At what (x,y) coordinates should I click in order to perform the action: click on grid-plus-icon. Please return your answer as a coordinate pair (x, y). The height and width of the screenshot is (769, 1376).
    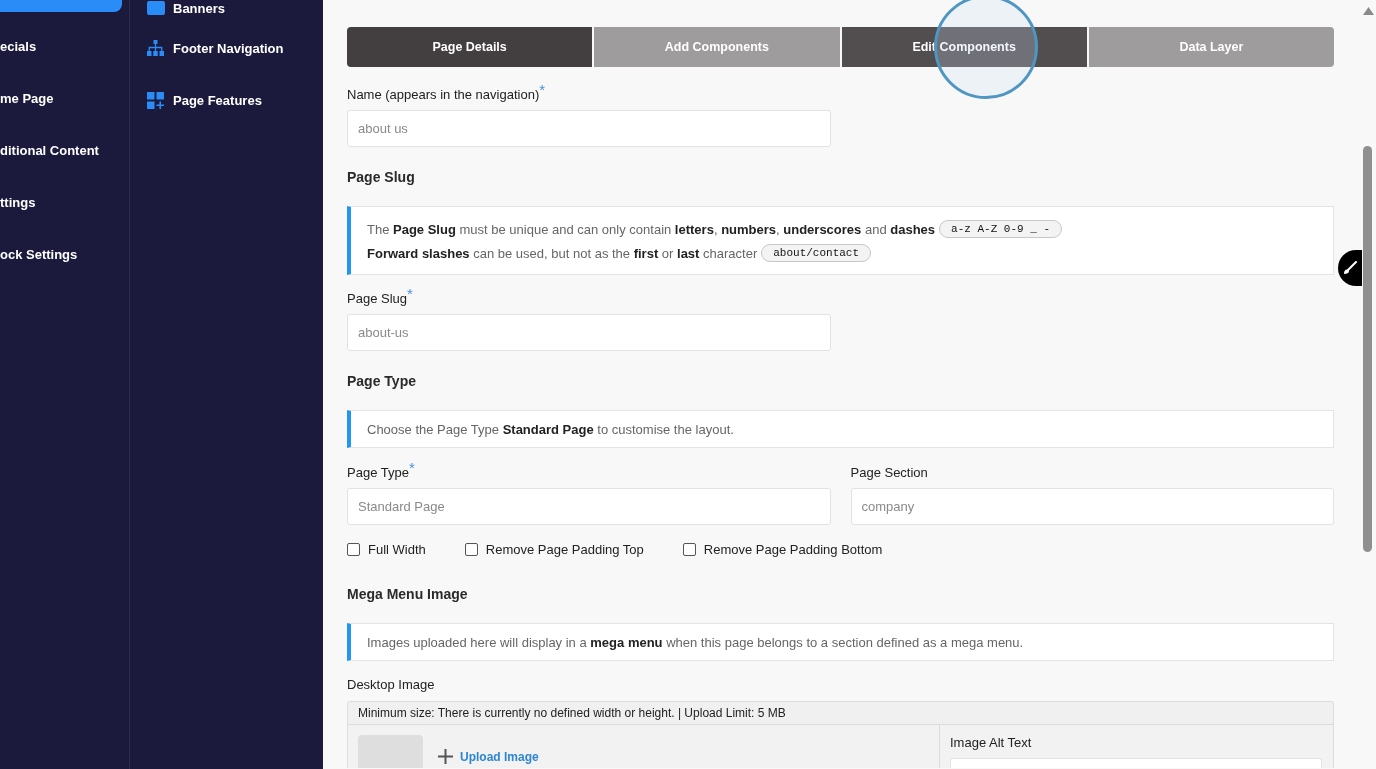
    Looking at the image, I should click on (155, 100).